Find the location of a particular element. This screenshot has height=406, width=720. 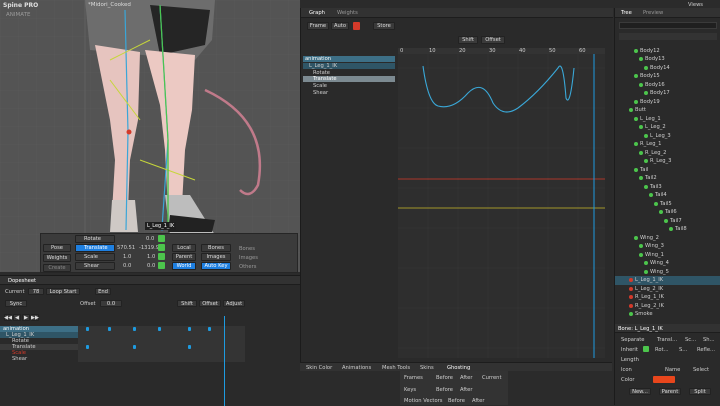

ghost-keys-before: Before is located at coordinates (444, 390).